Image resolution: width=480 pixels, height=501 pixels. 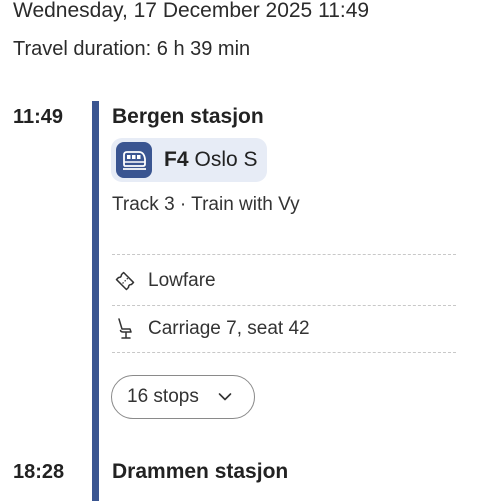 What do you see at coordinates (163, 396) in the screenshot?
I see `stops-label: 16 stops` at bounding box center [163, 396].